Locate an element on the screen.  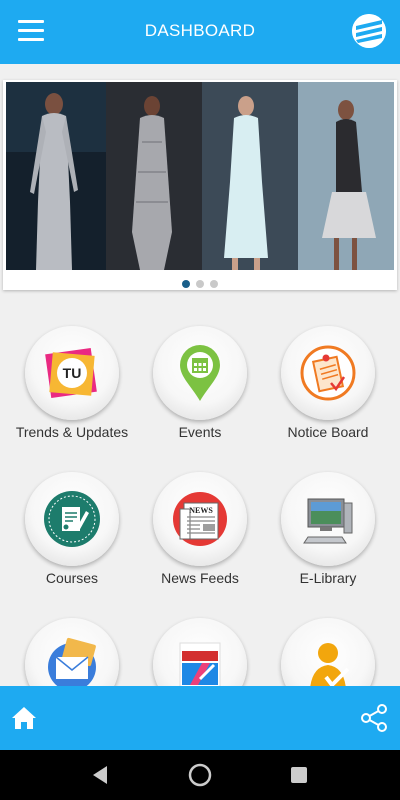
tile-label: News Feeds is located at coordinates (200, 578).